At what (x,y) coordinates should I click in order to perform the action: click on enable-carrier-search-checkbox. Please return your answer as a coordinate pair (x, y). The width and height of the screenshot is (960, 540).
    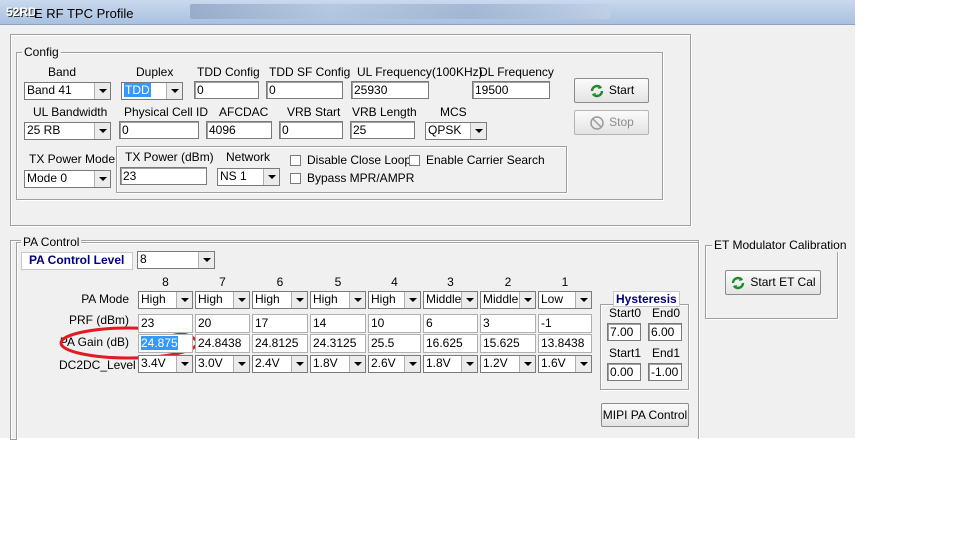
    Looking at the image, I should click on (414, 160).